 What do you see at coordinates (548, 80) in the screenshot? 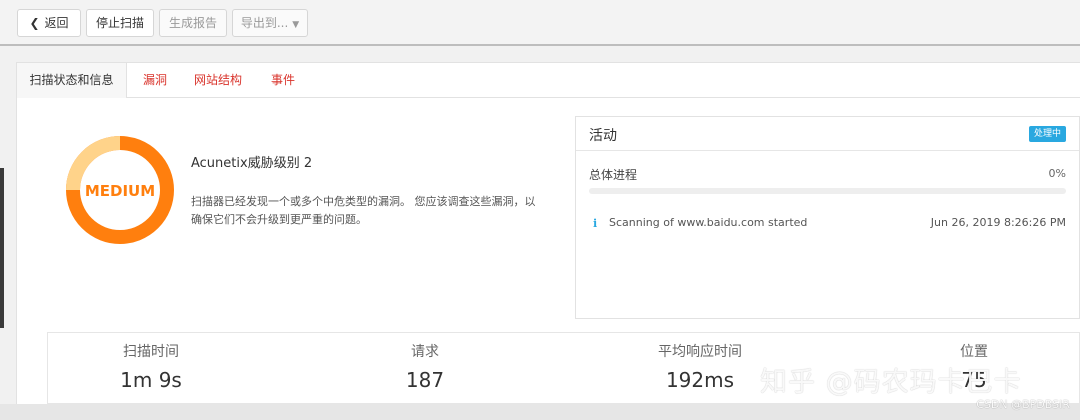
I see `tab-bar: 扫描状态和信息 漏洞 网站结构 事件` at bounding box center [548, 80].